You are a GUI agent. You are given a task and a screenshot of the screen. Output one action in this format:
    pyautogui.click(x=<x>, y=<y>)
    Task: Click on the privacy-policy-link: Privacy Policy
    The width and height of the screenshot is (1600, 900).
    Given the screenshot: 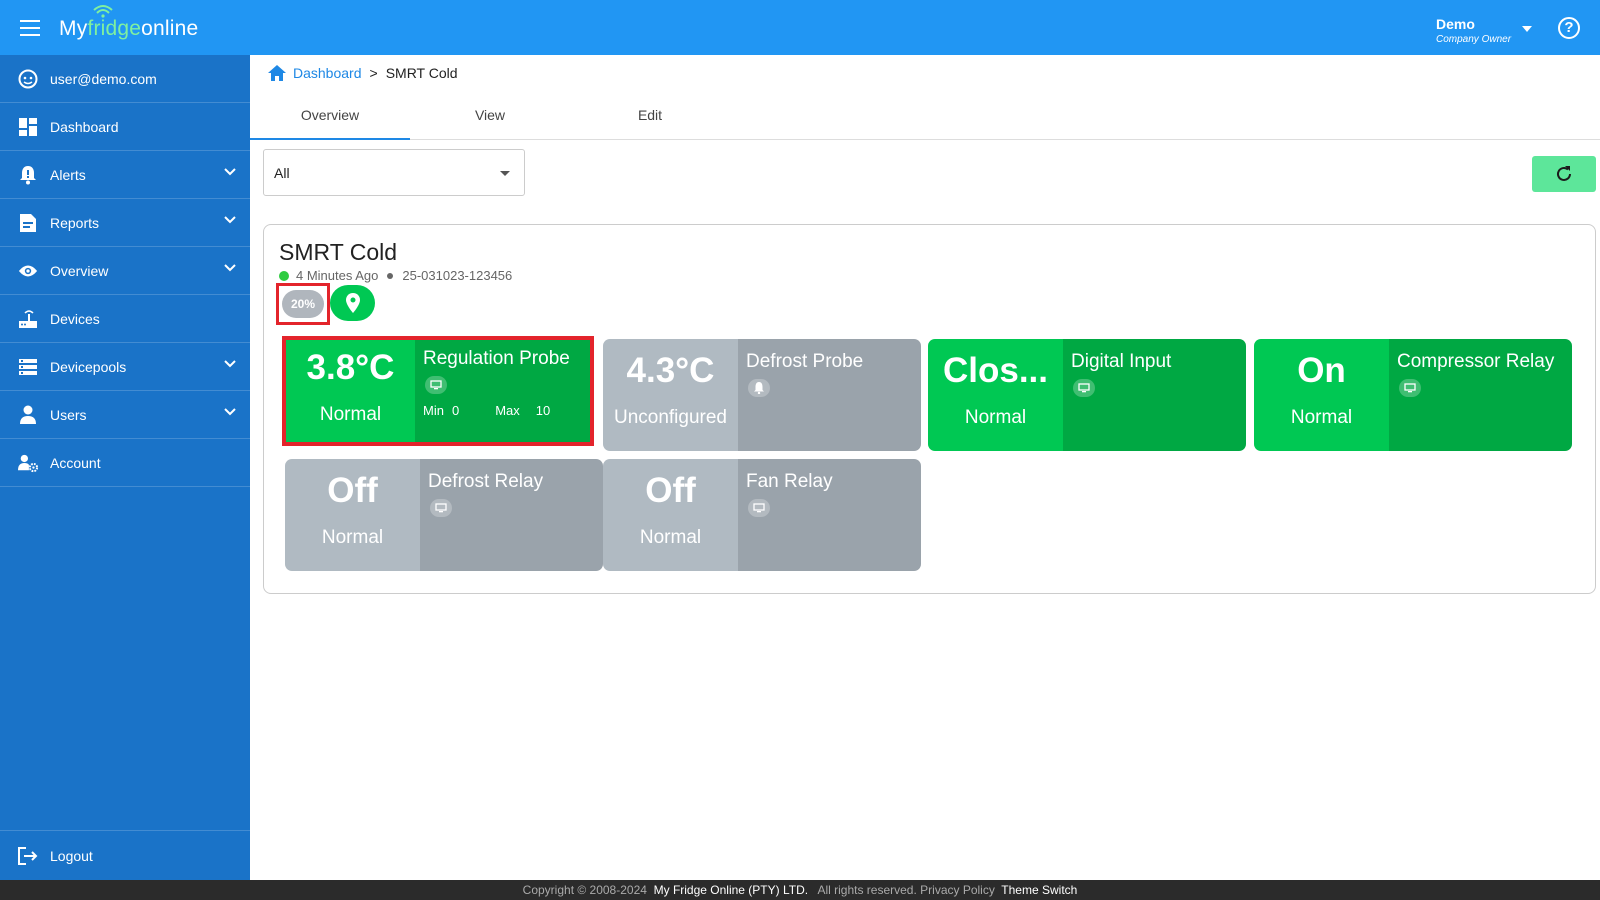 What is the action you would take?
    pyautogui.click(x=957, y=890)
    